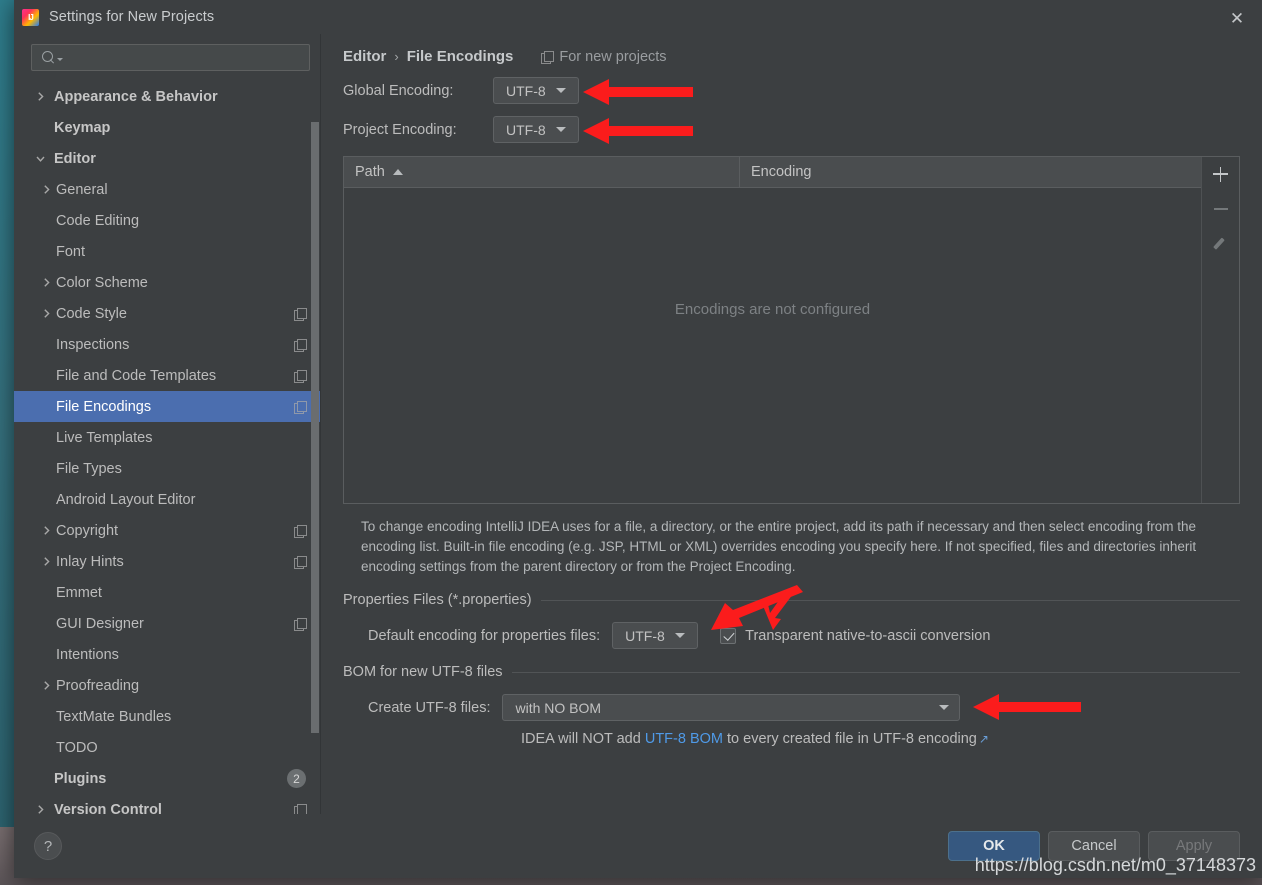 The width and height of the screenshot is (1262, 885). What do you see at coordinates (167, 127) in the screenshot?
I see `sidebar-item-keymap: Keymap` at bounding box center [167, 127].